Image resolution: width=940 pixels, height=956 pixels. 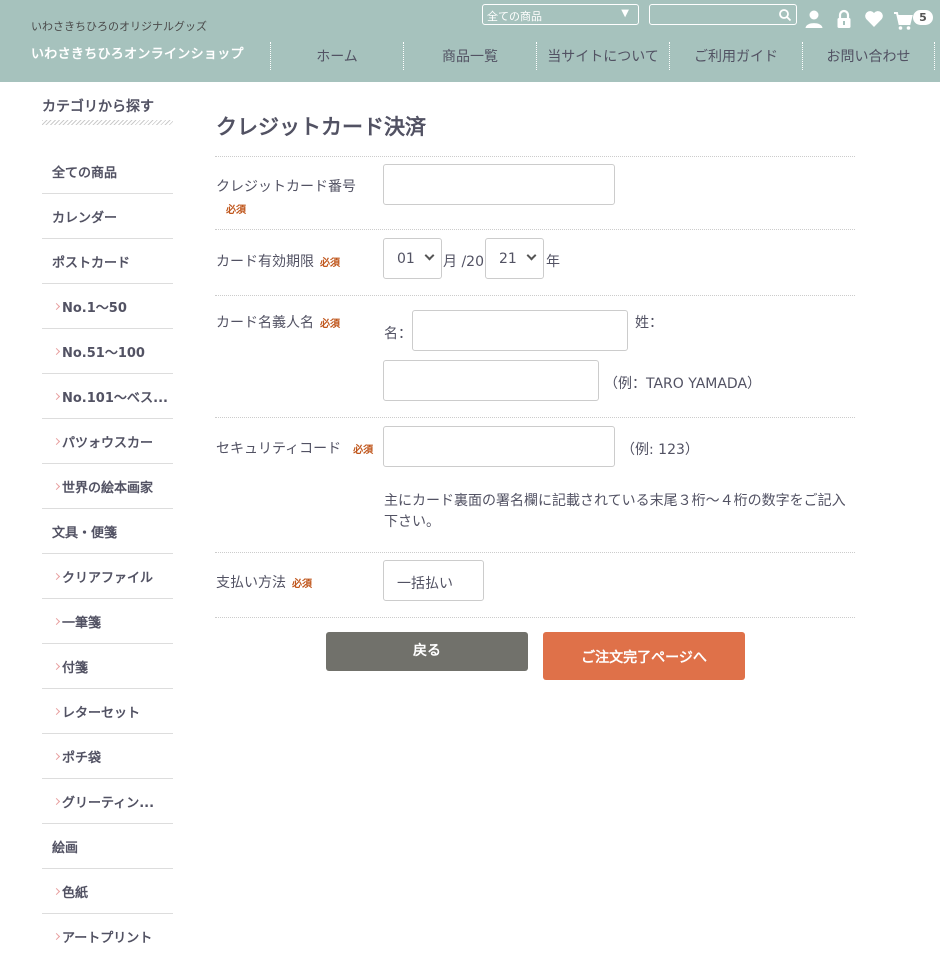 I want to click on sidebar-item: パツォウスカー, so click(x=107, y=441).